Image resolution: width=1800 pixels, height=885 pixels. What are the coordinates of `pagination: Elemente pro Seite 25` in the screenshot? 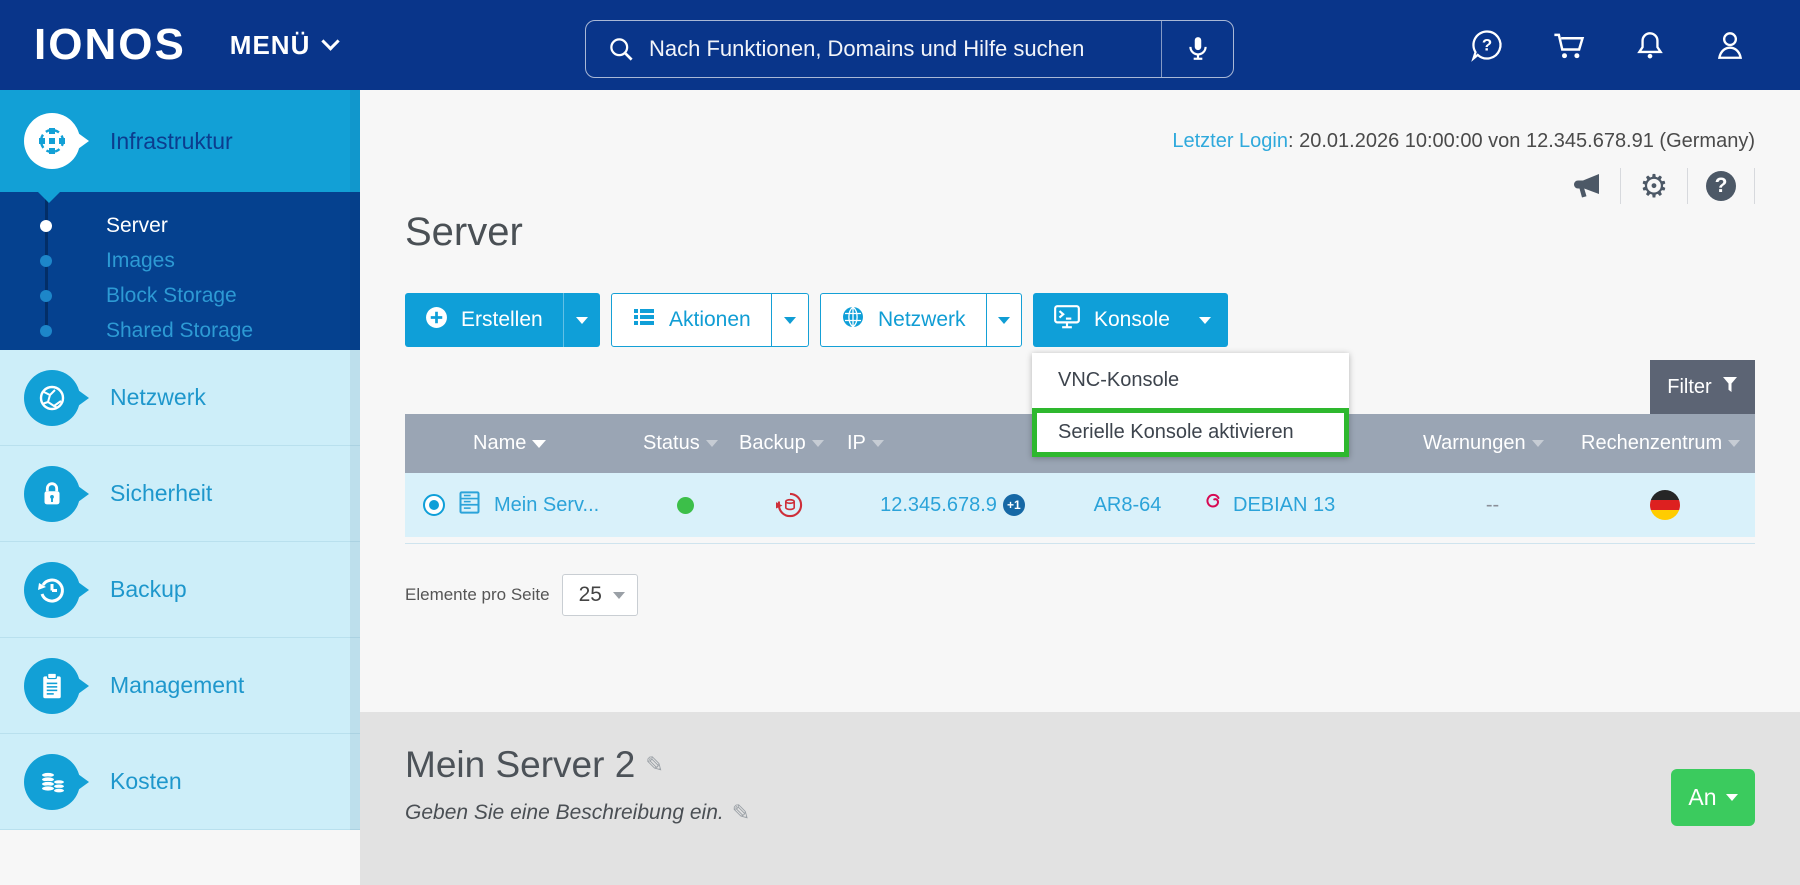 It's located at (1080, 595).